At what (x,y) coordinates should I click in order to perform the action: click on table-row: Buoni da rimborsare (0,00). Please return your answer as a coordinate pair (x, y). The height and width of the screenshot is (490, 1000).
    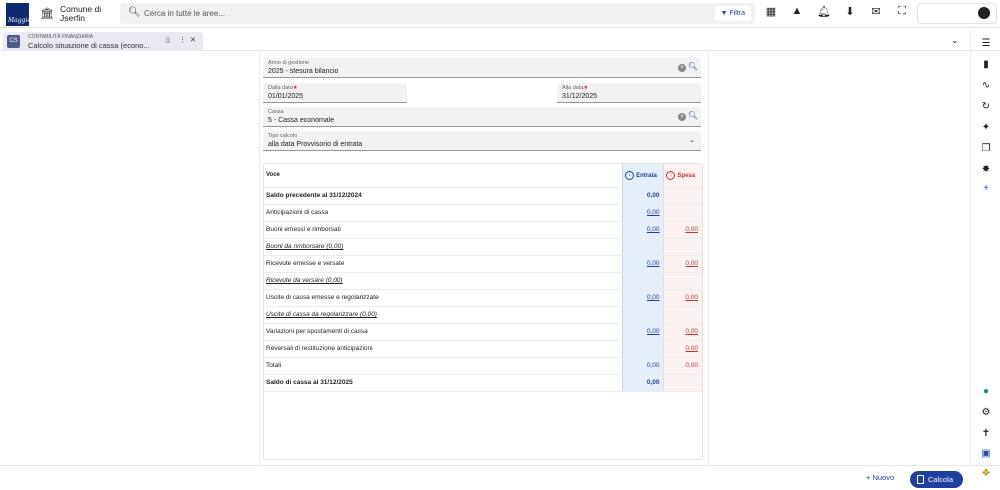
    Looking at the image, I should click on (483, 247).